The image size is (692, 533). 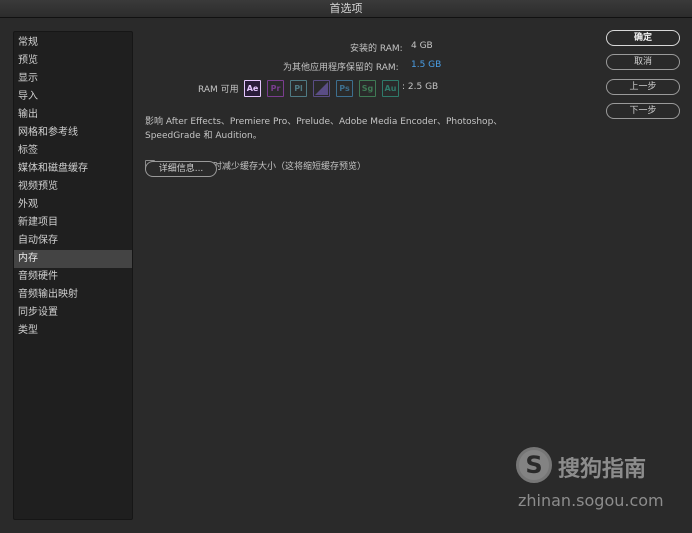 What do you see at coordinates (218, 90) in the screenshot?
I see `available-ram-label: RAM 可用` at bounding box center [218, 90].